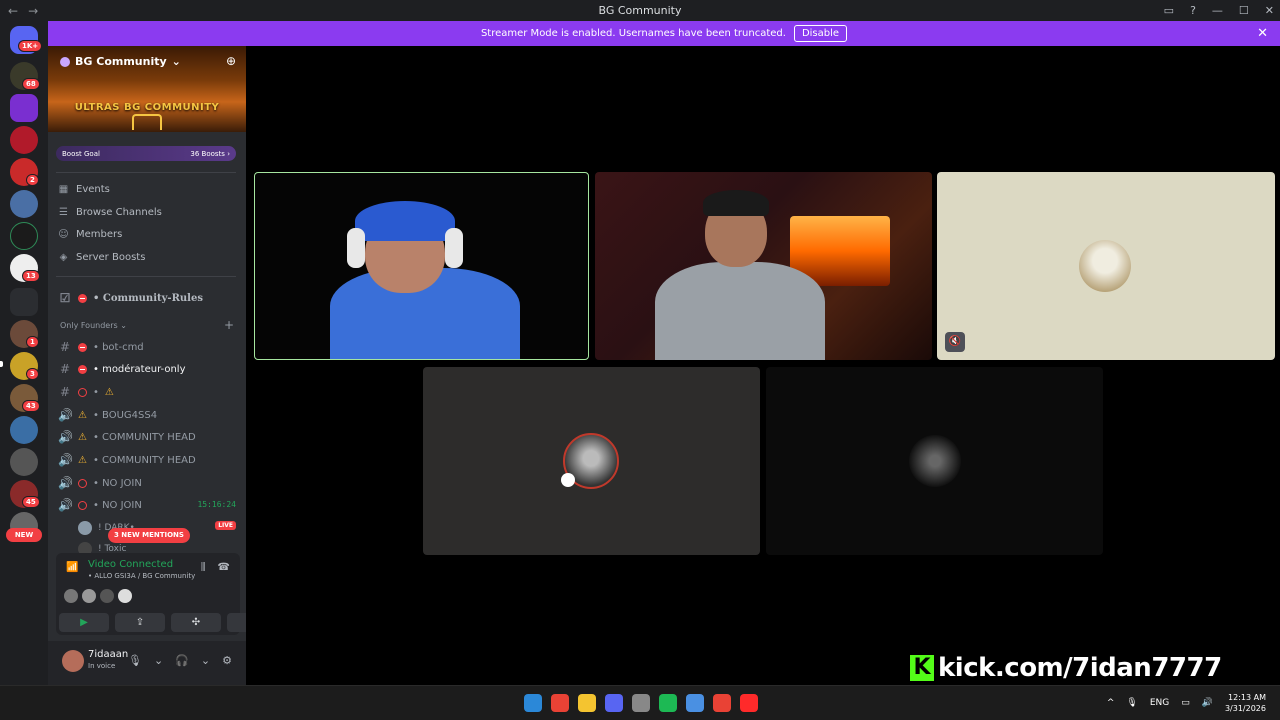 This screenshot has width=1280, height=720. Describe the element at coordinates (82, 437) in the screenshot. I see `warning-icon: ⚠` at that location.